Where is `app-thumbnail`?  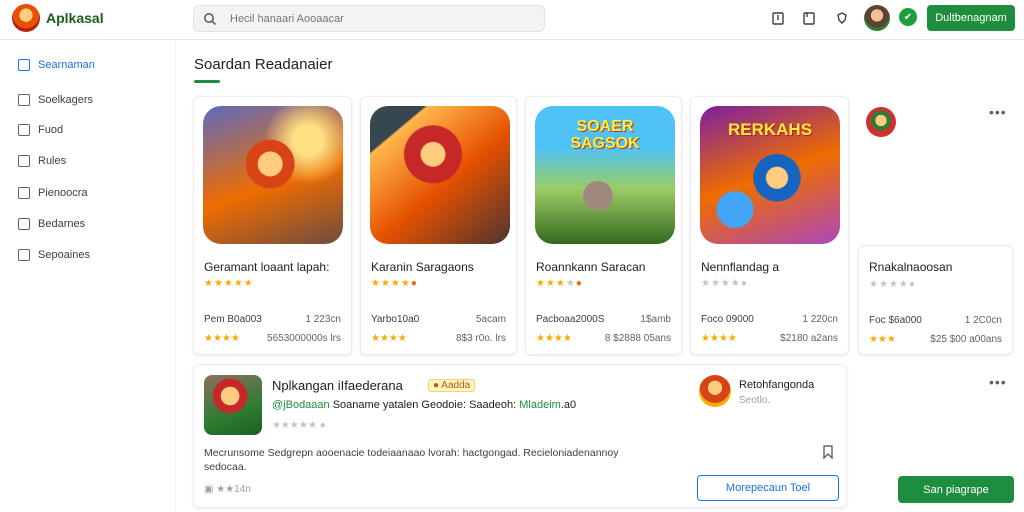
app-thumbnail is located at coordinates (881, 122).